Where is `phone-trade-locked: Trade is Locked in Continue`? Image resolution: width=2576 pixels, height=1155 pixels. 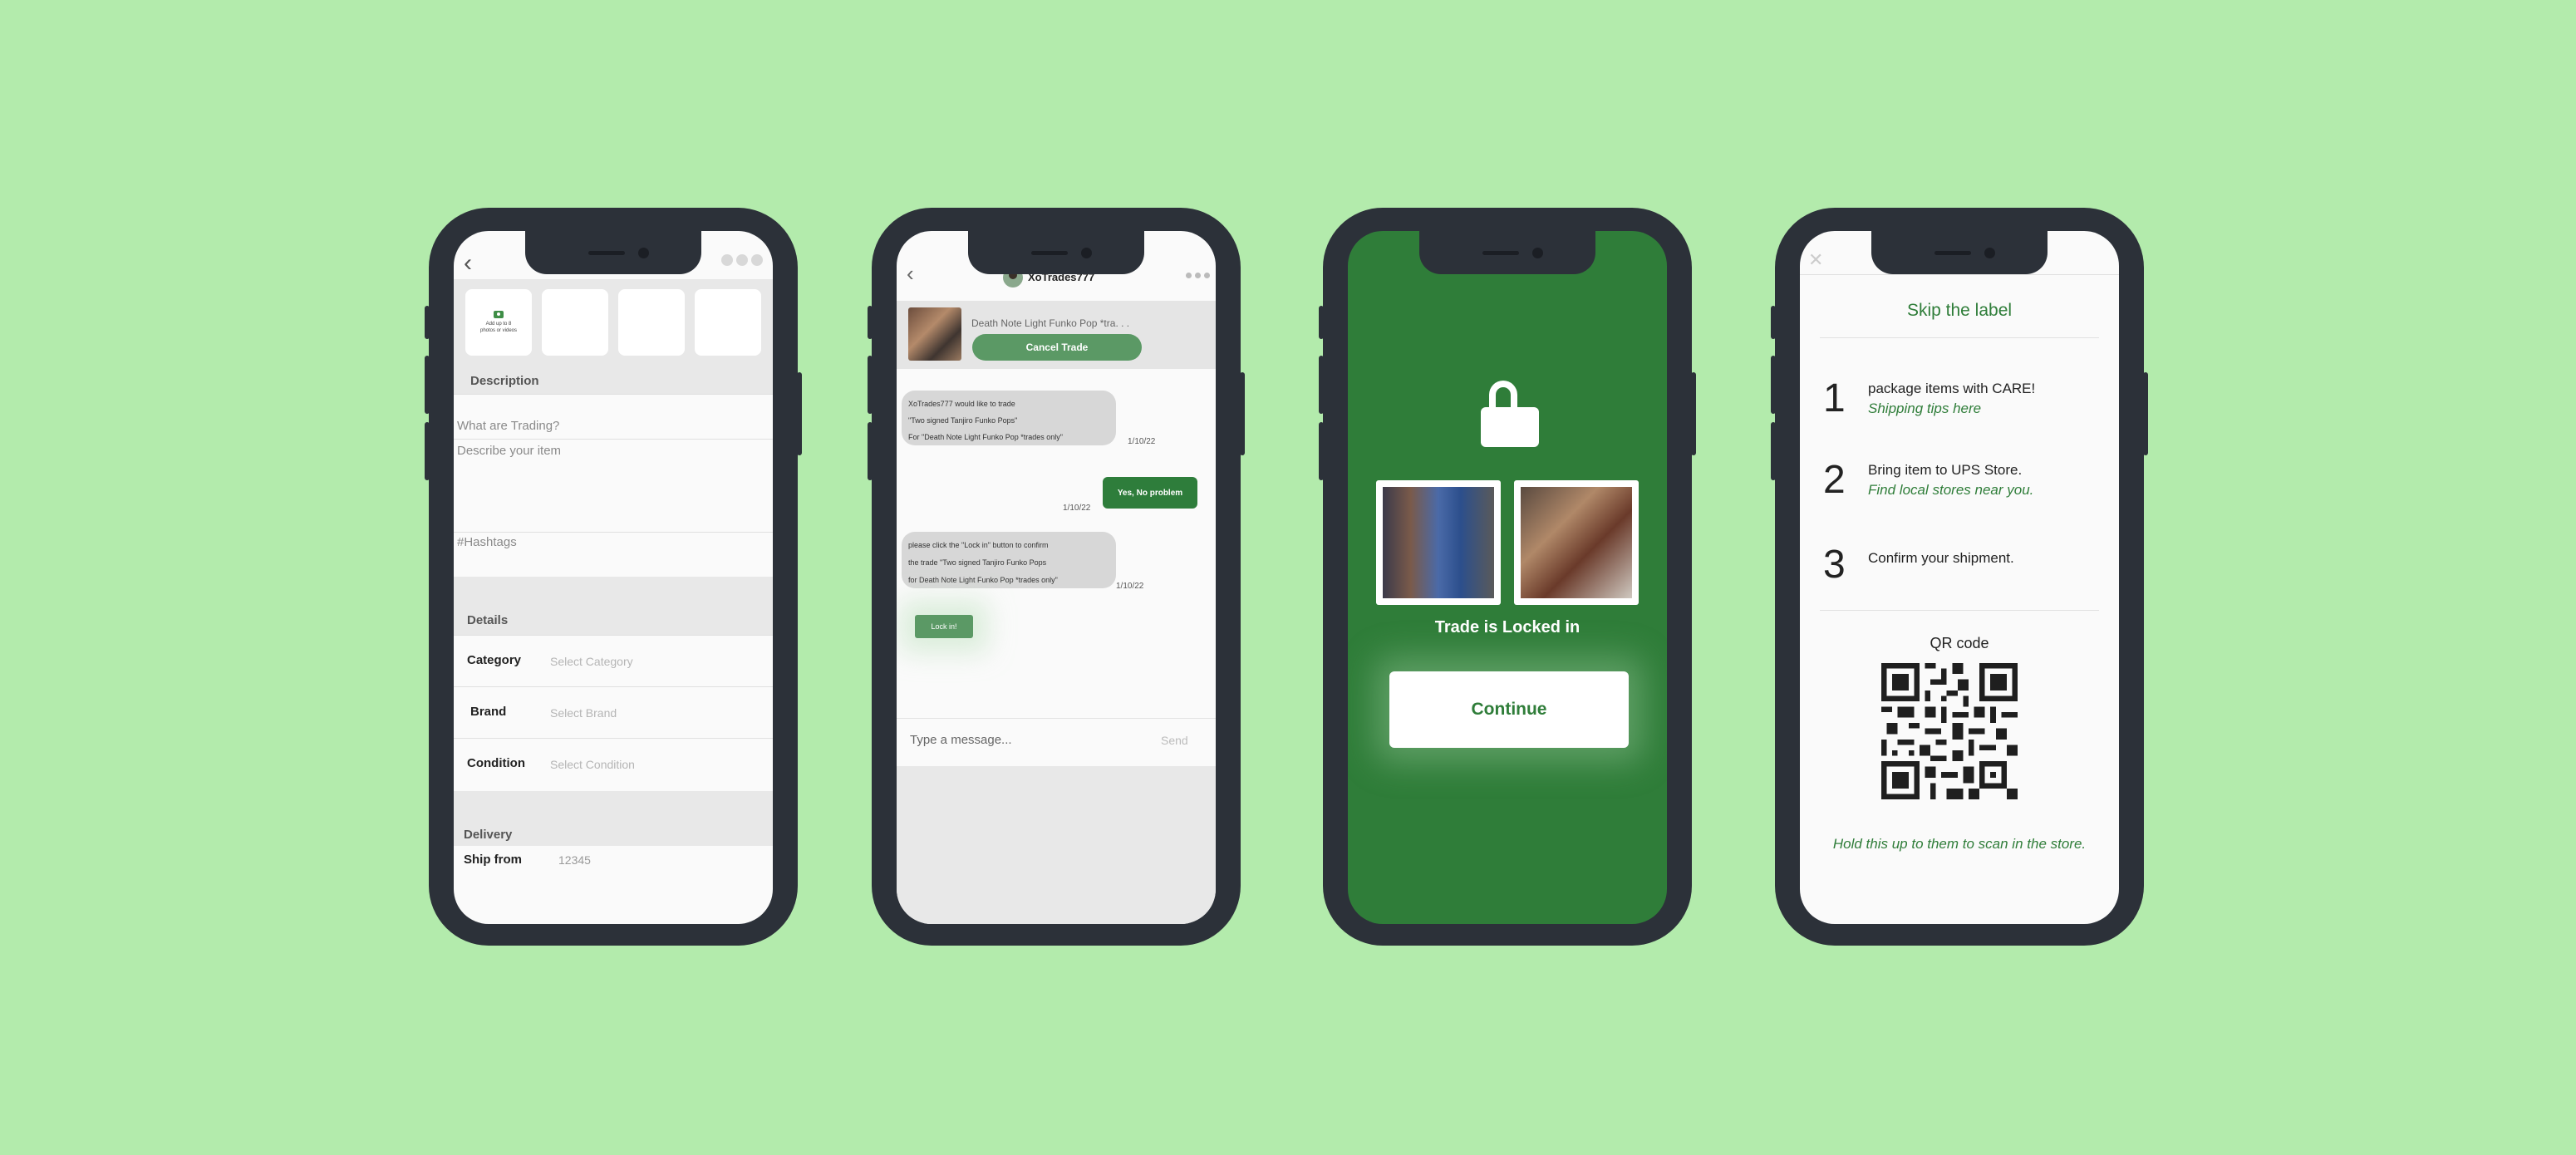
phone-trade-locked: Trade is Locked in Continue is located at coordinates (1507, 577).